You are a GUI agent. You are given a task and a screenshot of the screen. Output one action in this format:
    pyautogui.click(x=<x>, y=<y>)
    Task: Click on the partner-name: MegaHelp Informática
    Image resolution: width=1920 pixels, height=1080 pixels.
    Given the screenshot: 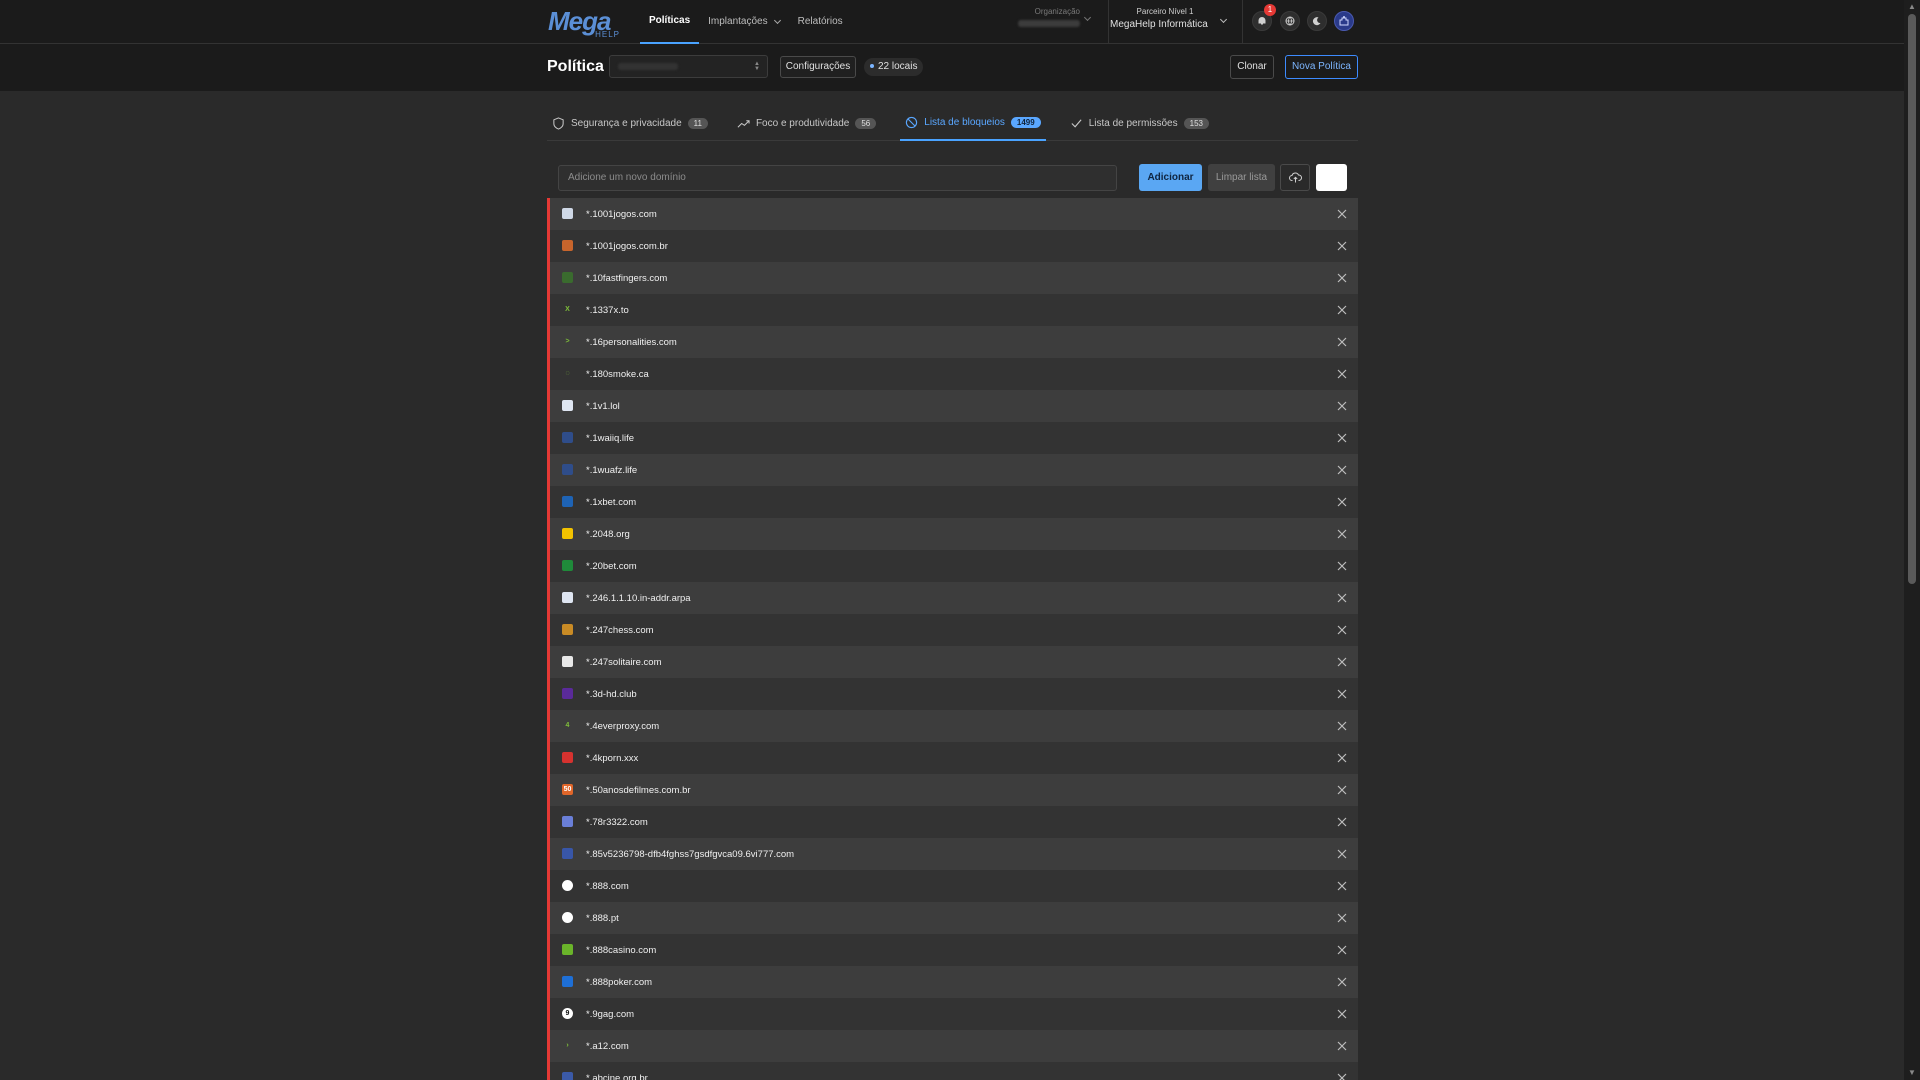 What is the action you would take?
    pyautogui.click(x=1159, y=24)
    